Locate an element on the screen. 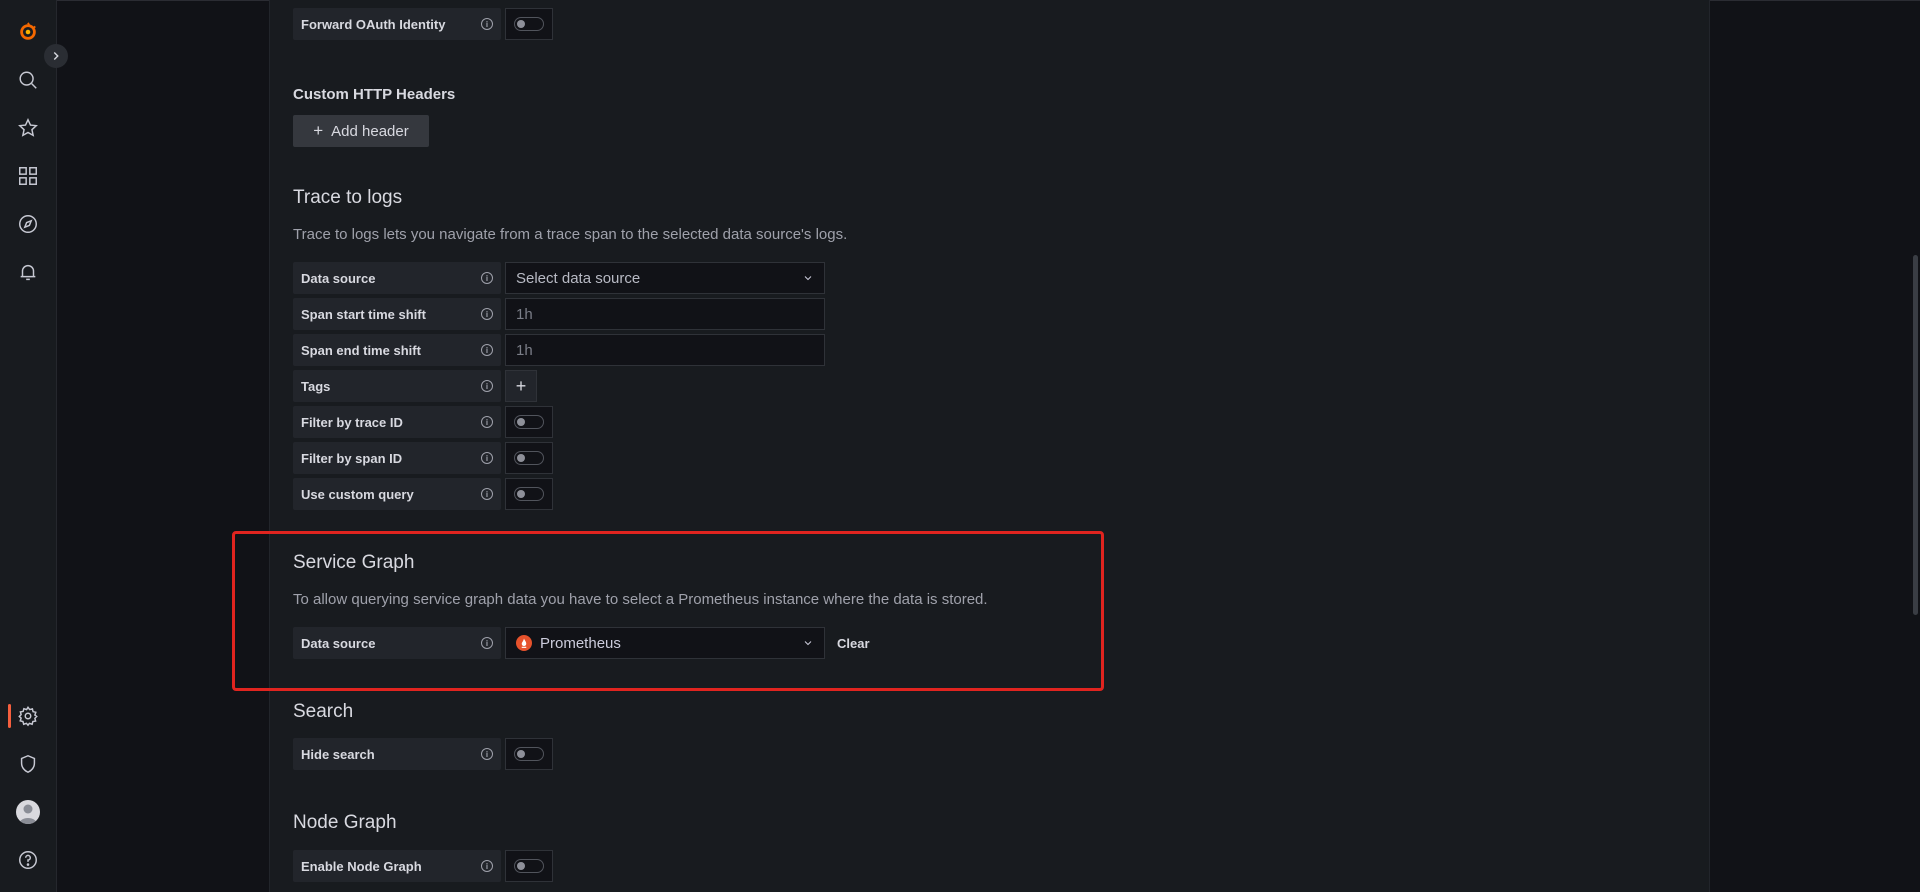 Image resolution: width=1920 pixels, height=892 pixels. star-icon is located at coordinates (28, 128).